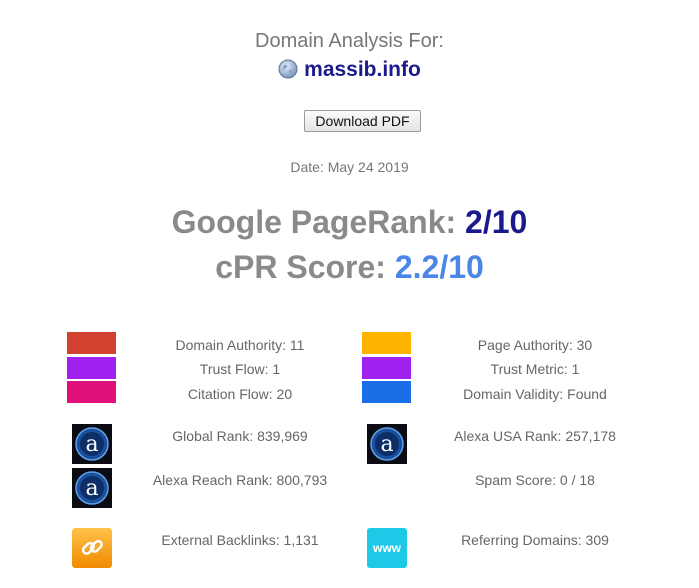 The image size is (699, 588). Describe the element at coordinates (240, 436) in the screenshot. I see `global-rank-label: Global Rank: 839,969` at that location.